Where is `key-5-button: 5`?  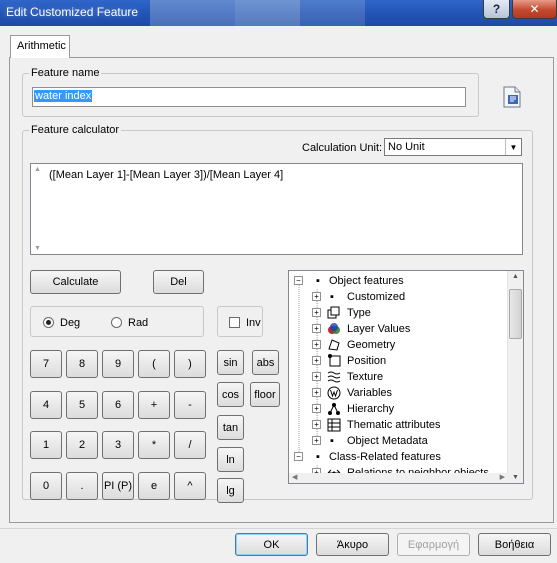
key-5-button: 5 is located at coordinates (82, 405).